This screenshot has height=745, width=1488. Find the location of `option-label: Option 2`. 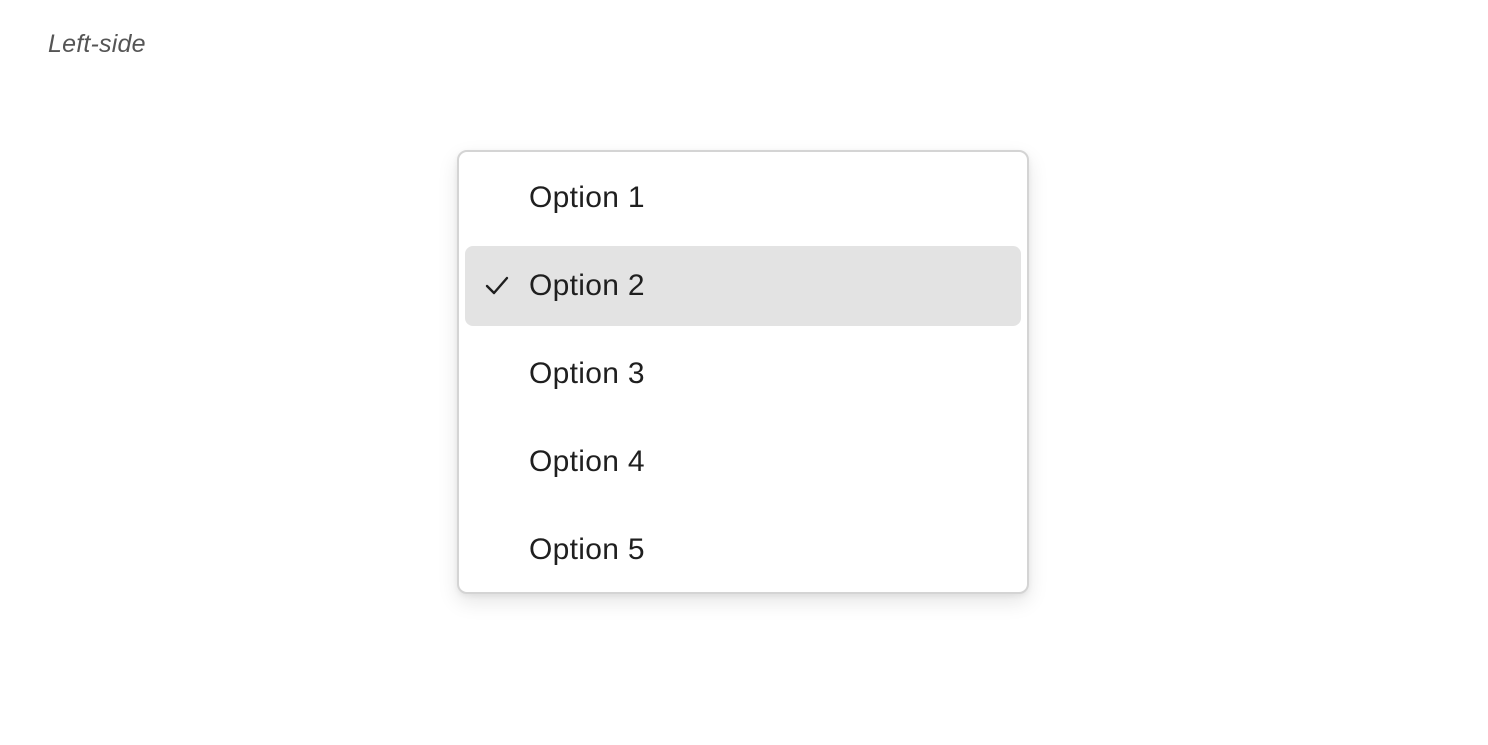

option-label: Option 2 is located at coordinates (587, 285).